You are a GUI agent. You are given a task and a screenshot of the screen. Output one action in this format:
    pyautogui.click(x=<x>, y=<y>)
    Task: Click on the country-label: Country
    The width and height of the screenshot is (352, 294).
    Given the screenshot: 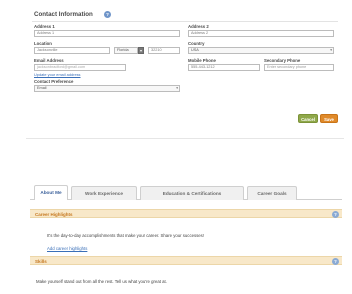 What is the action you would take?
    pyautogui.click(x=196, y=43)
    